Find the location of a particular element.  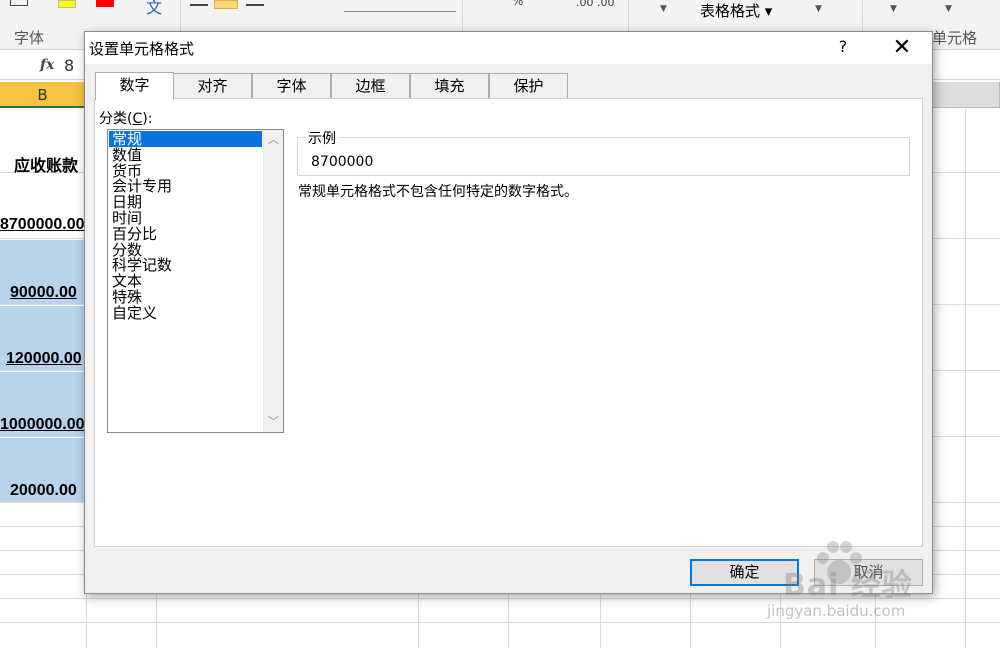

scroll-down-icon: ﹀ is located at coordinates (273, 422).